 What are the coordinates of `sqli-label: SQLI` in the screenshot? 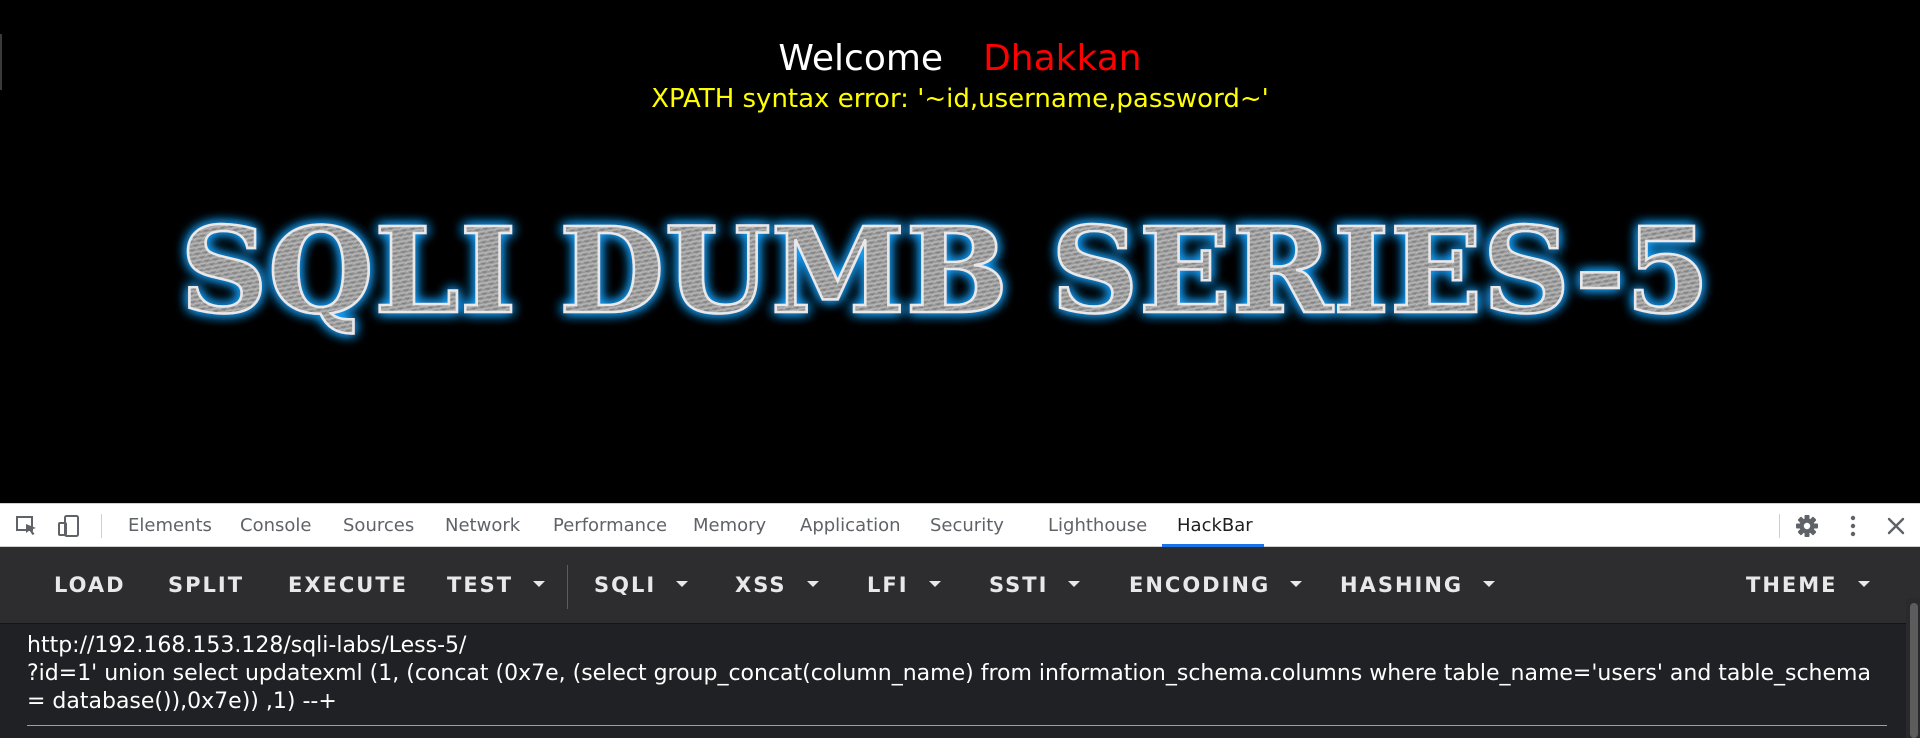 It's located at (625, 585).